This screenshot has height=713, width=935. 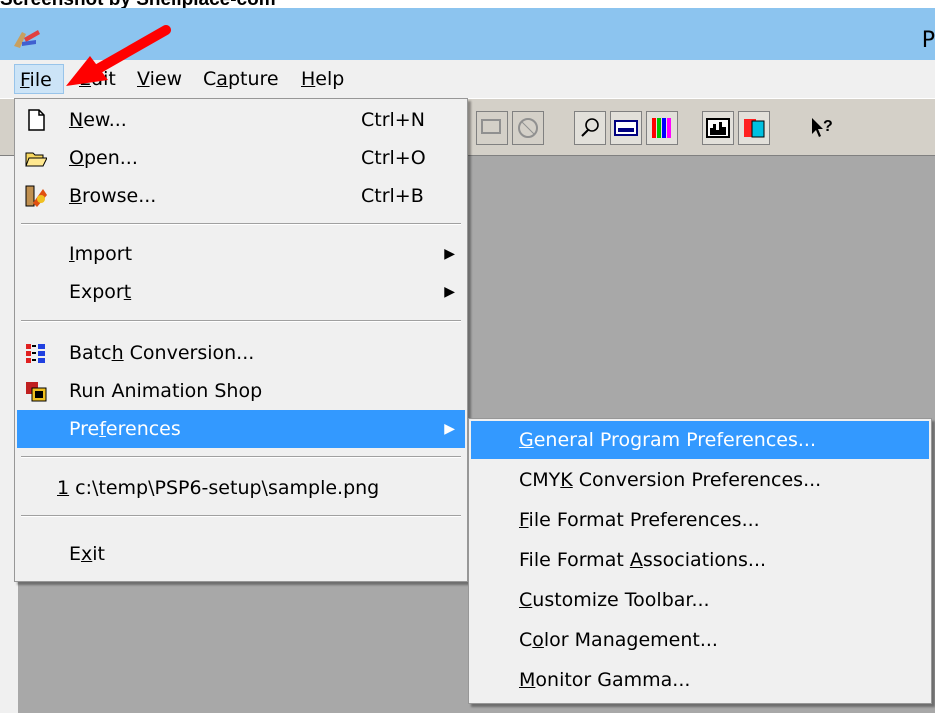 I want to click on layers-icon, so click(x=754, y=128).